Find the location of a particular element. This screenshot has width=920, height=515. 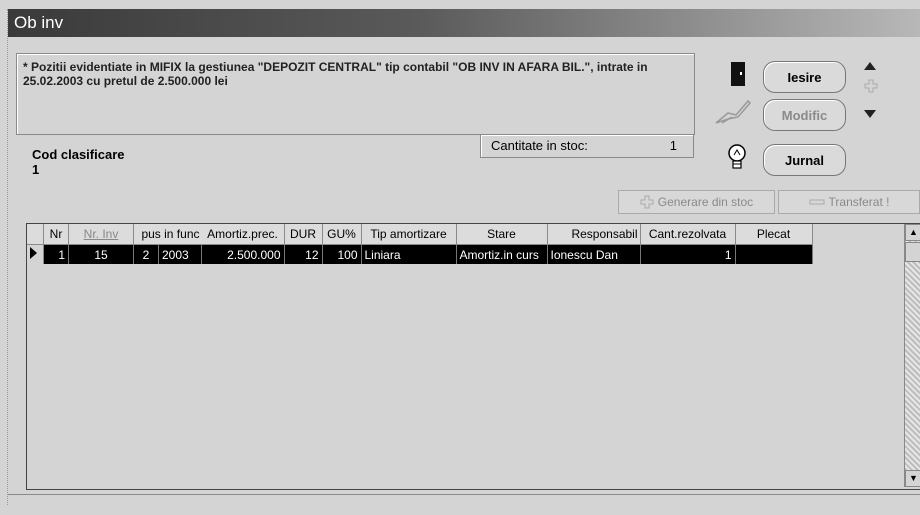

modify-button: Modific is located at coordinates (804, 115).